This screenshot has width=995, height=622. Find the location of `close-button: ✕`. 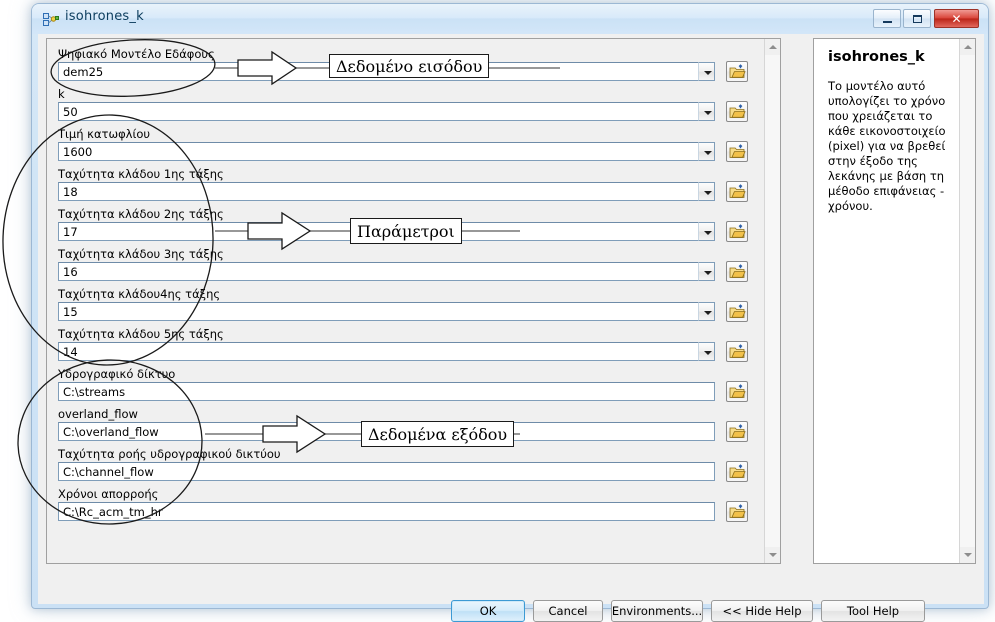

close-button: ✕ is located at coordinates (956, 18).